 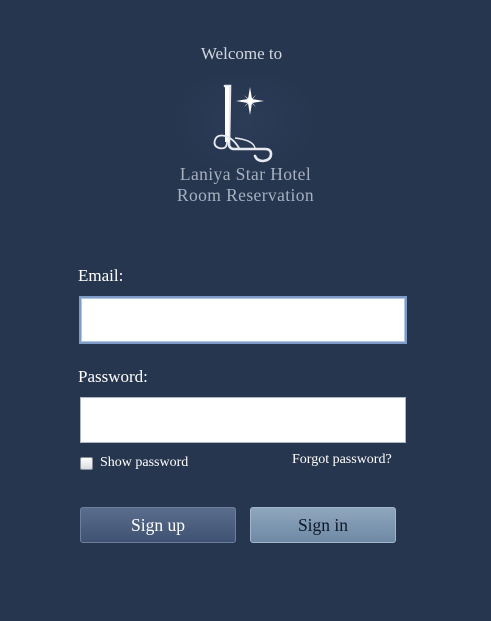 What do you see at coordinates (101, 275) in the screenshot?
I see `email-label: Email:` at bounding box center [101, 275].